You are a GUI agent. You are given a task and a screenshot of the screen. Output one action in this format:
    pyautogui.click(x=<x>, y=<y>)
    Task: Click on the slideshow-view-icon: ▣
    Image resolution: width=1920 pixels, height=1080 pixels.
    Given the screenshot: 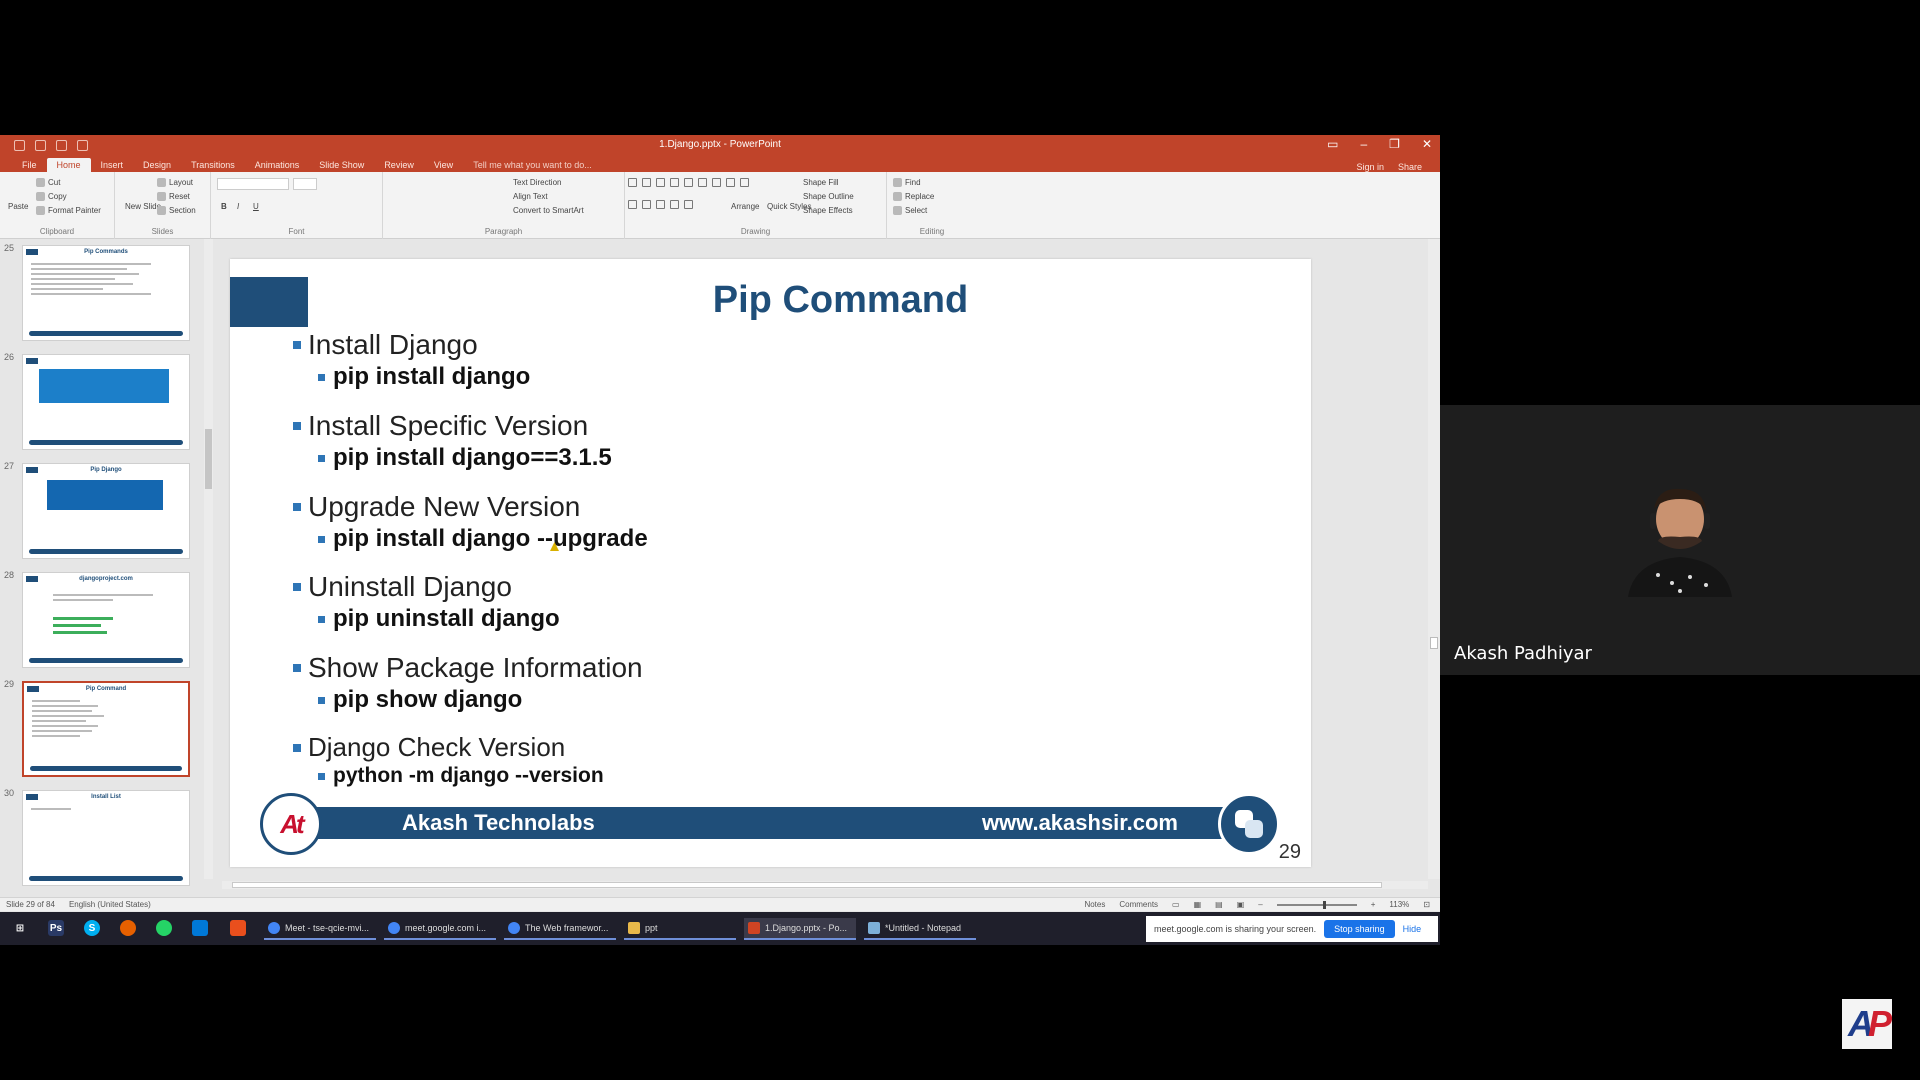 What is the action you would take?
    pyautogui.click(x=1241, y=904)
    